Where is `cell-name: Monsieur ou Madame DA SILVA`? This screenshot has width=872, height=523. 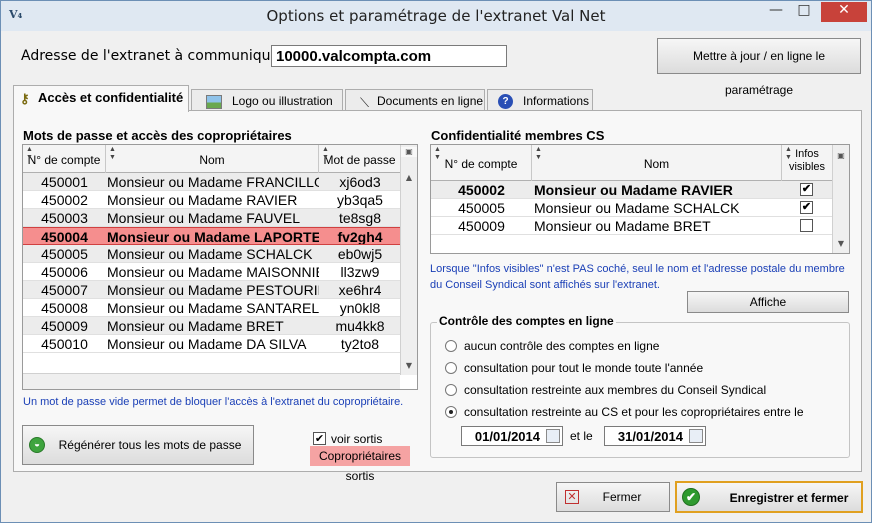 cell-name: Monsieur ou Madame DA SILVA is located at coordinates (207, 344).